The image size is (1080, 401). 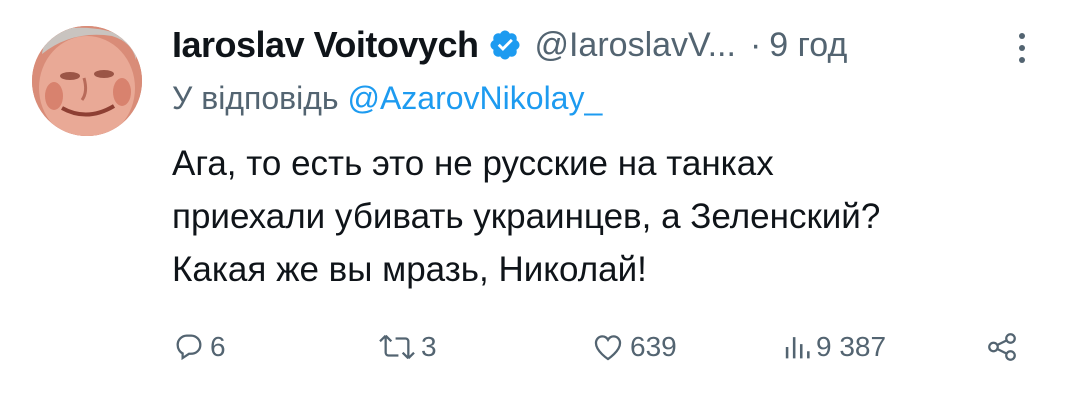 What do you see at coordinates (1022, 48) in the screenshot?
I see `more-vertical-icon` at bounding box center [1022, 48].